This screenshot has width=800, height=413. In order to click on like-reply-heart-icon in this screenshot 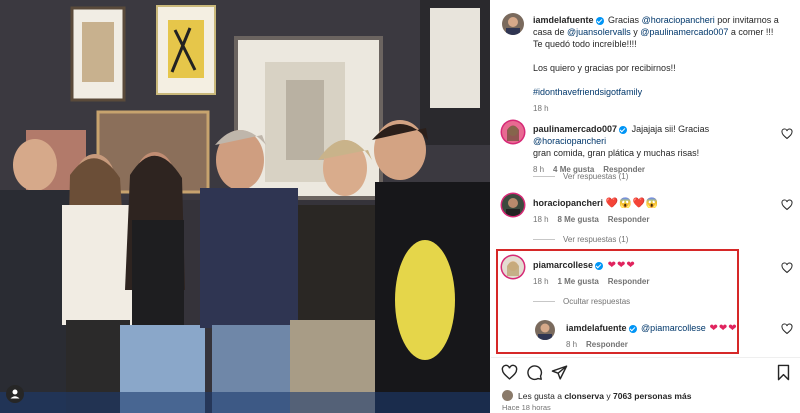, I will do `click(787, 329)`.